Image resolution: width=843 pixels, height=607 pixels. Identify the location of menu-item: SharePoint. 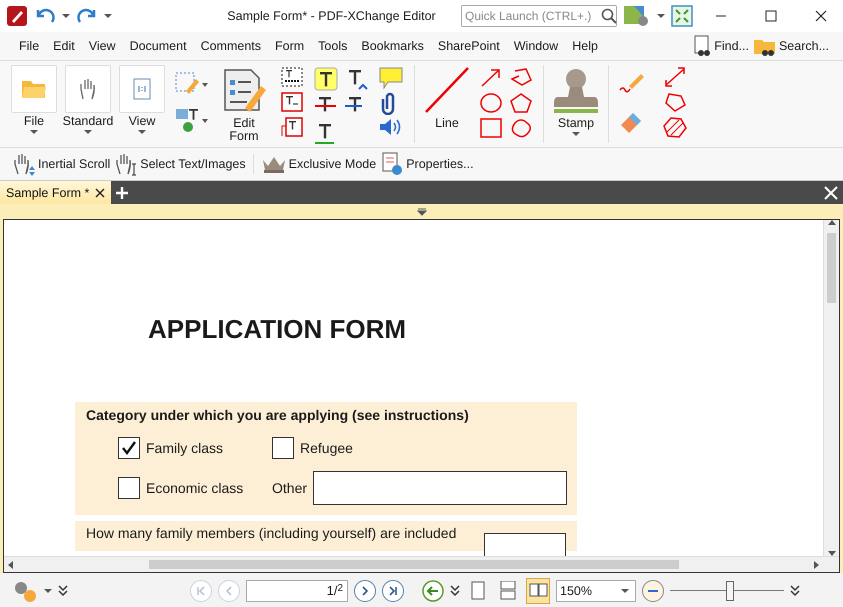
(468, 46).